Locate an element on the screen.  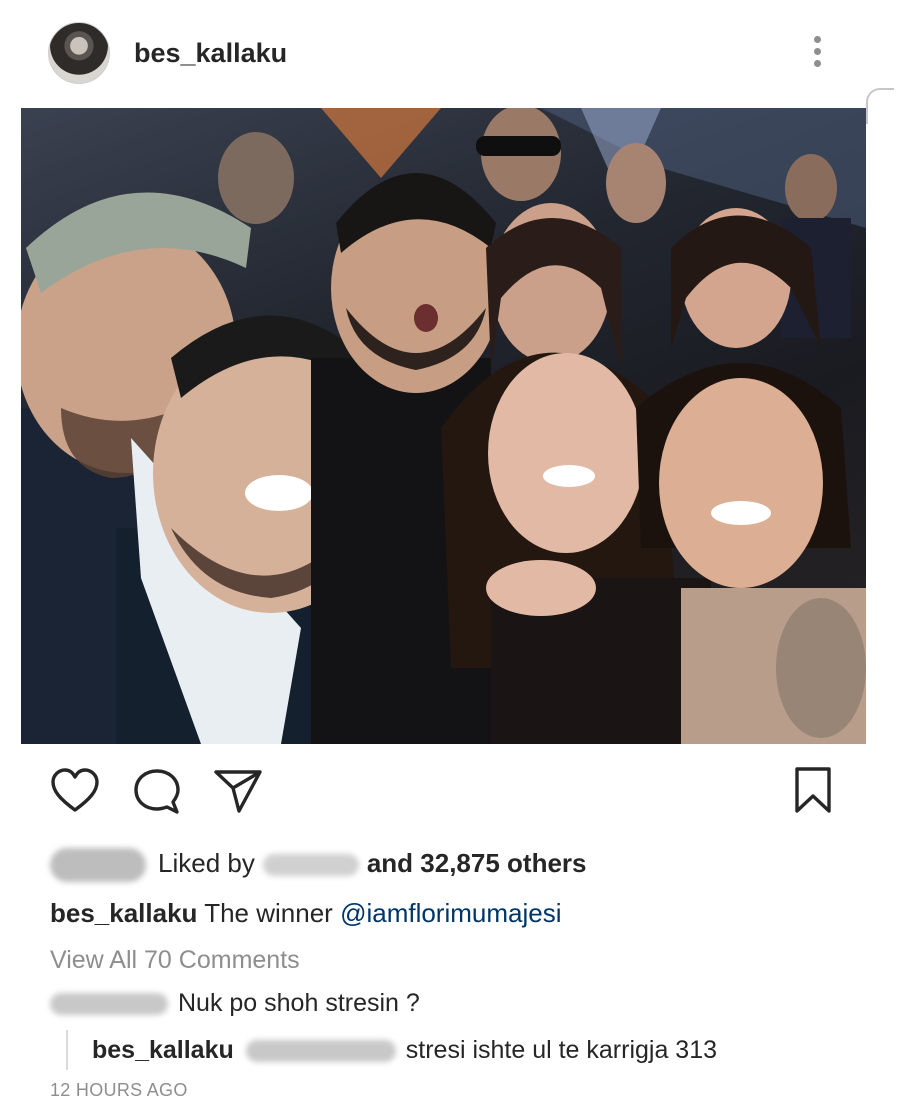
profile-avatar is located at coordinates (79, 53).